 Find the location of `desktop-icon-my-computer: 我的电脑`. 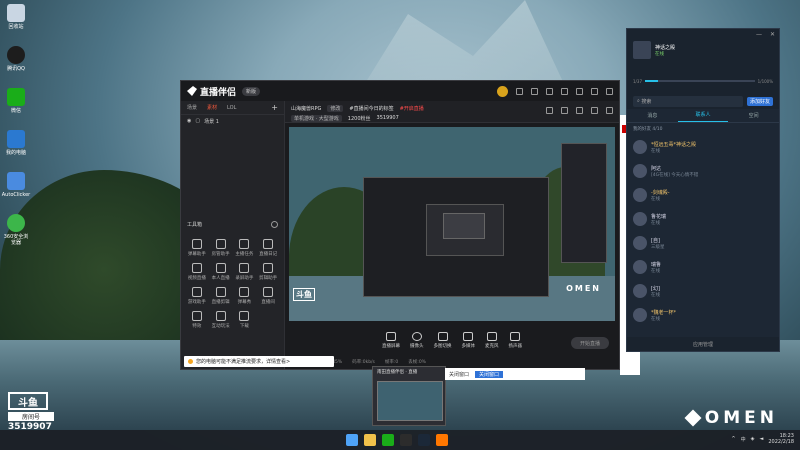

desktop-icon-my-computer: 我的电脑 is located at coordinates (16, 150).